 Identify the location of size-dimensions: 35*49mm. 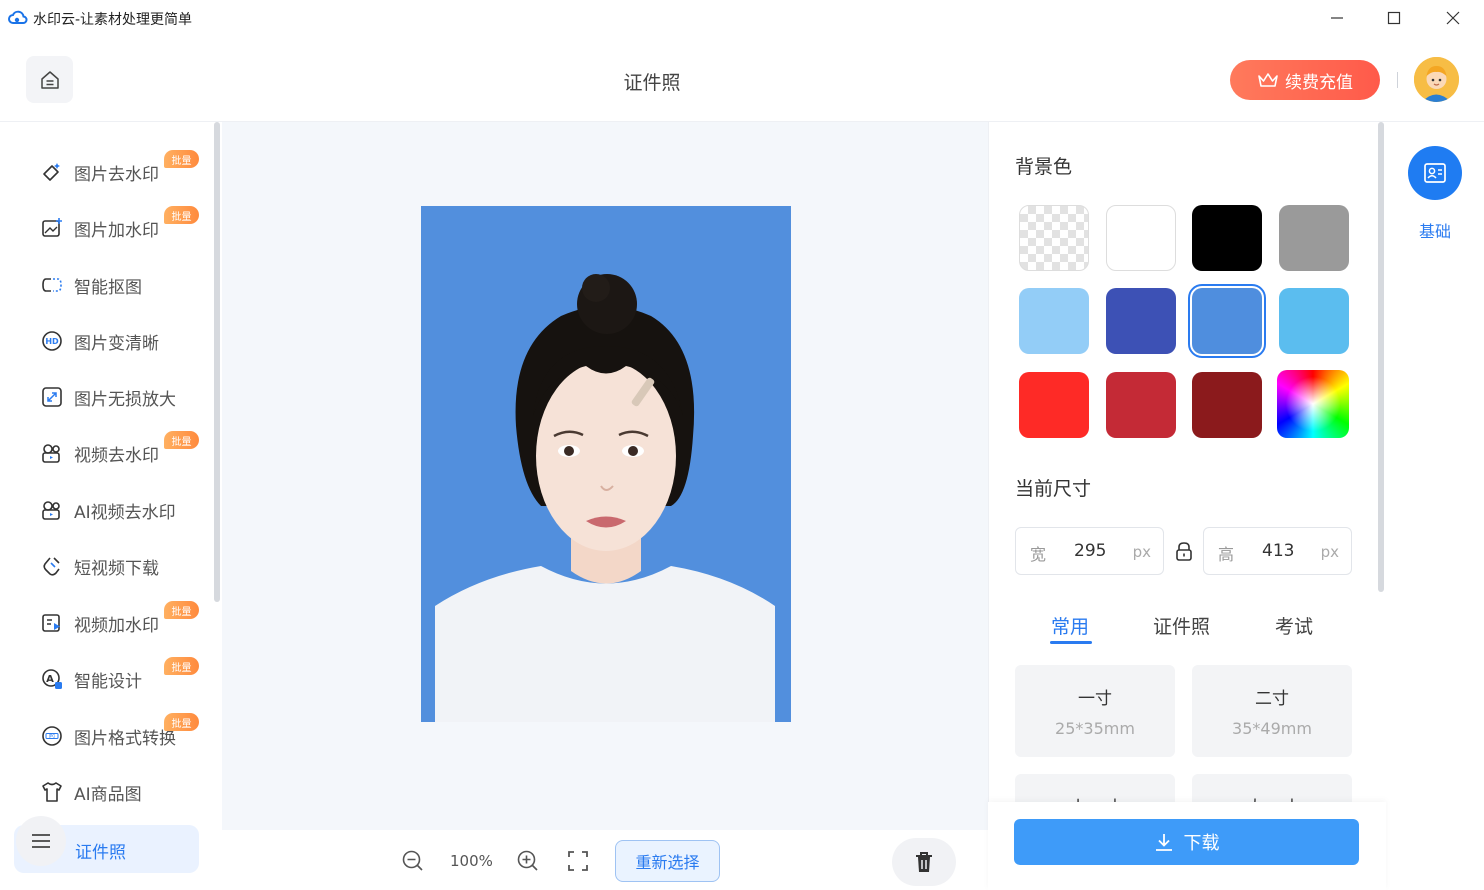
(1272, 728).